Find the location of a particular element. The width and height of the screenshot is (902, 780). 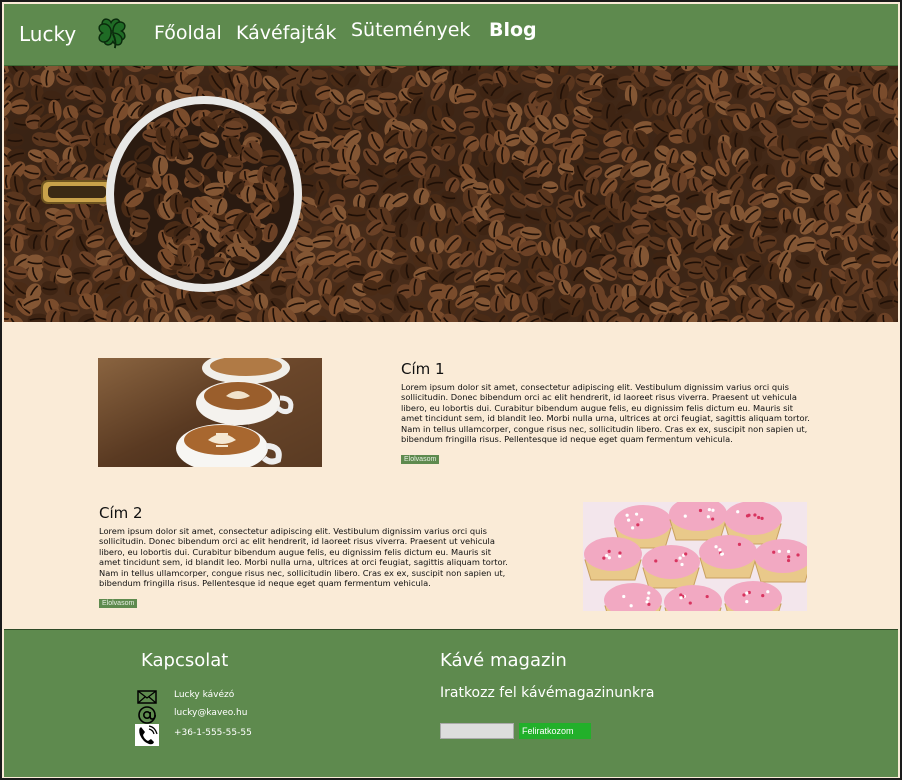

magazine-subtitle: Iratkozz fel kávémagazinunkra is located at coordinates (547, 693).